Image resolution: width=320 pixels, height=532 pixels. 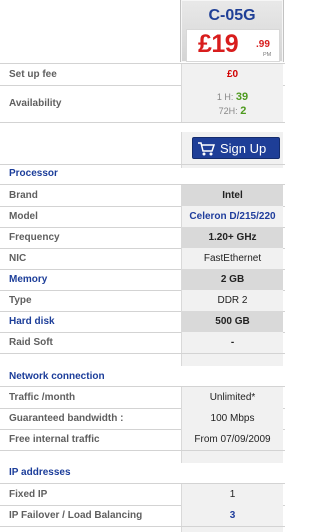 What do you see at coordinates (28, 494) in the screenshot?
I see `spec-label: Fixed IP` at bounding box center [28, 494].